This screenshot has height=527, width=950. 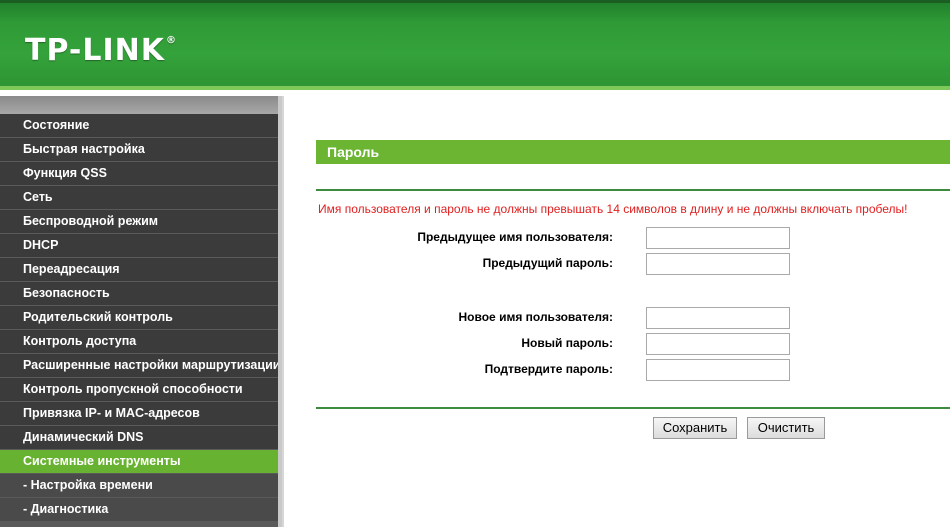 I want to click on confirm-password-field, so click(x=718, y=370).